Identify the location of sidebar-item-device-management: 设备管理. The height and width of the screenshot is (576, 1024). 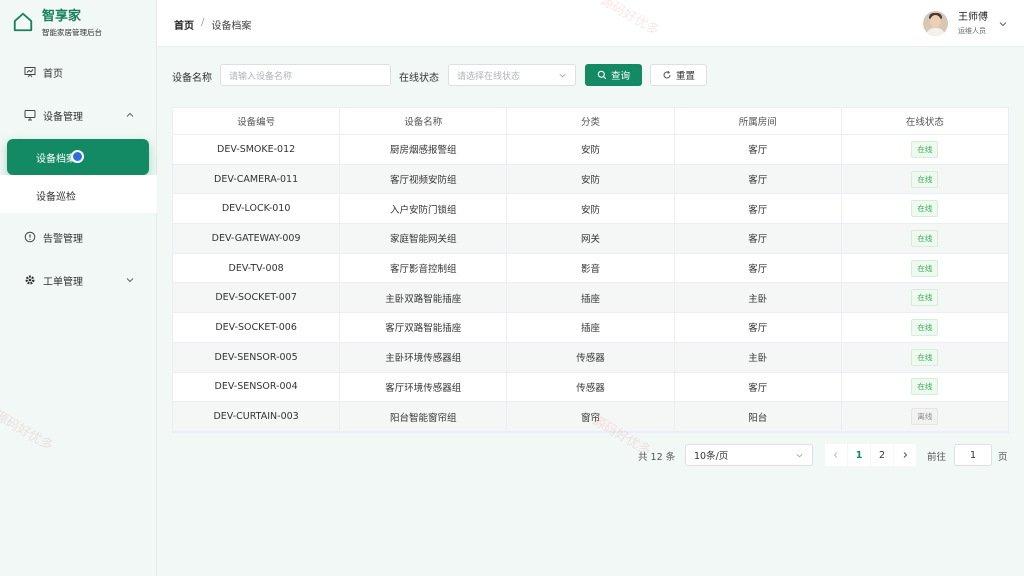
(78, 115).